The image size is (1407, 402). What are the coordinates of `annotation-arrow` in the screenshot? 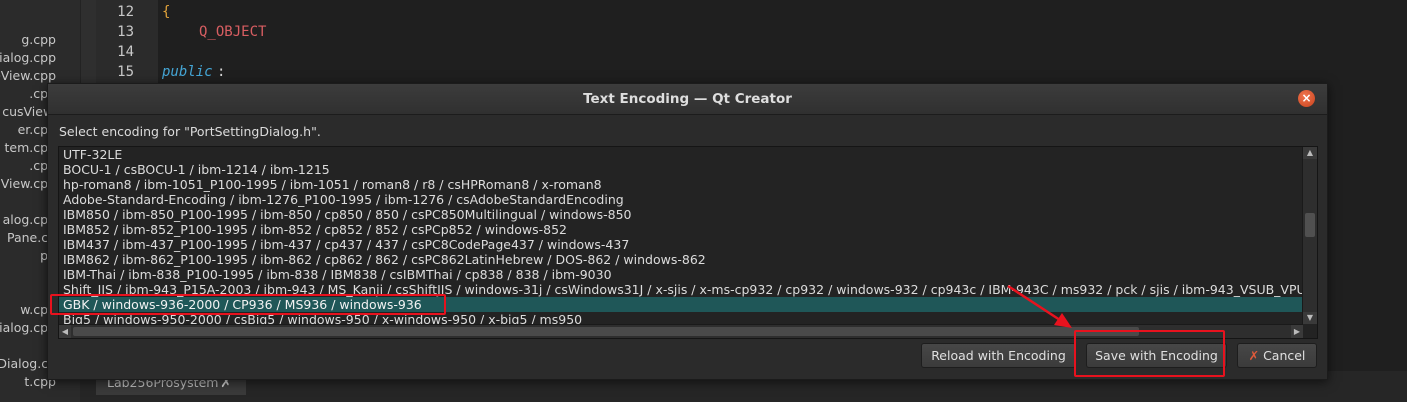 It's located at (1039, 306).